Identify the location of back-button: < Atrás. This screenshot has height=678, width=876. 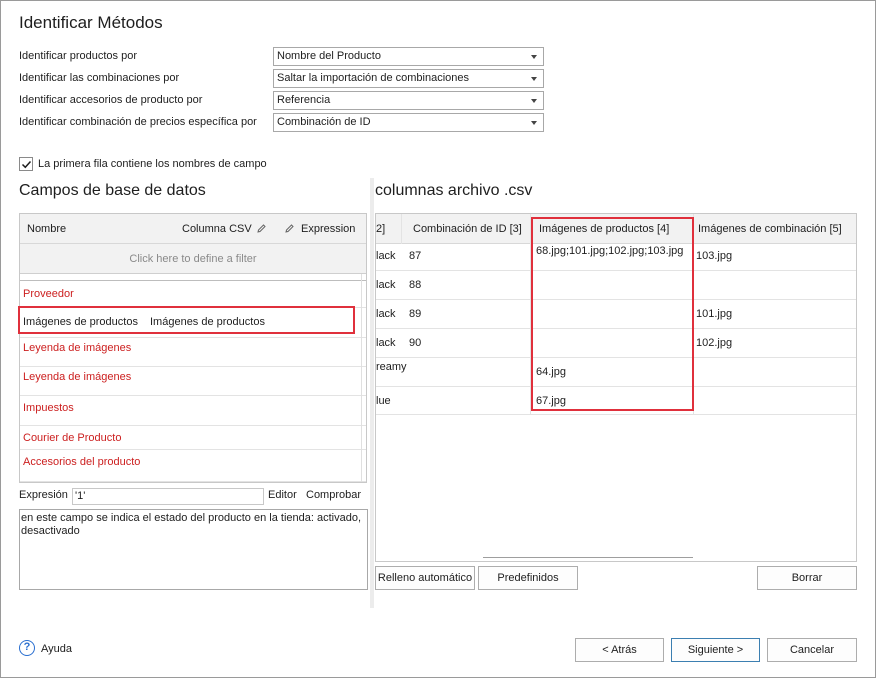
(619, 650).